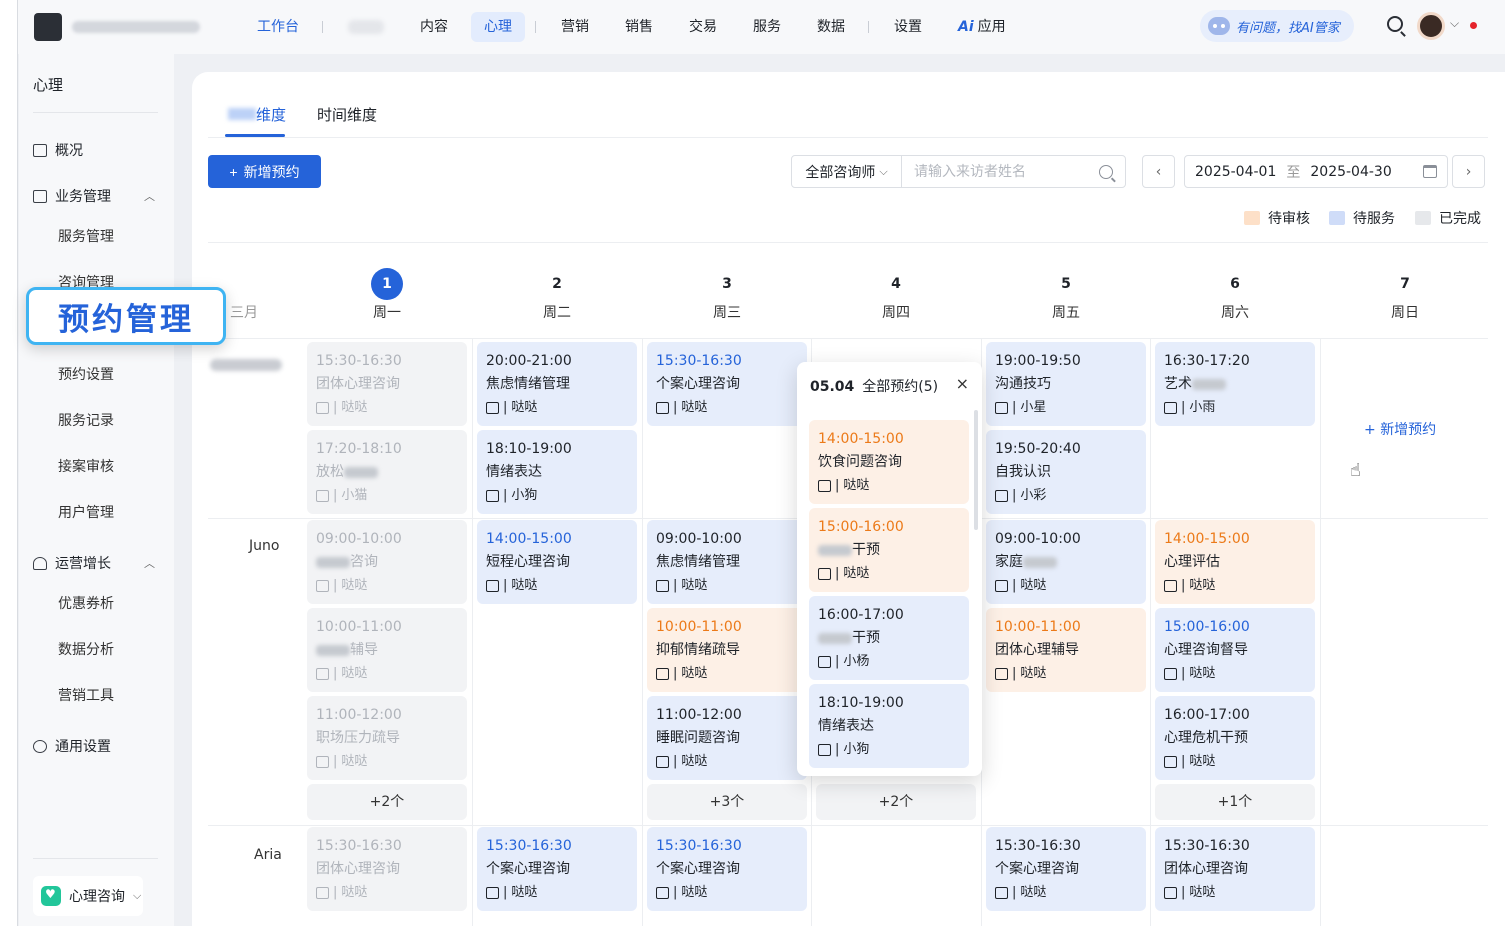 This screenshot has width=1505, height=926. I want to click on day-number: 2, so click(557, 284).